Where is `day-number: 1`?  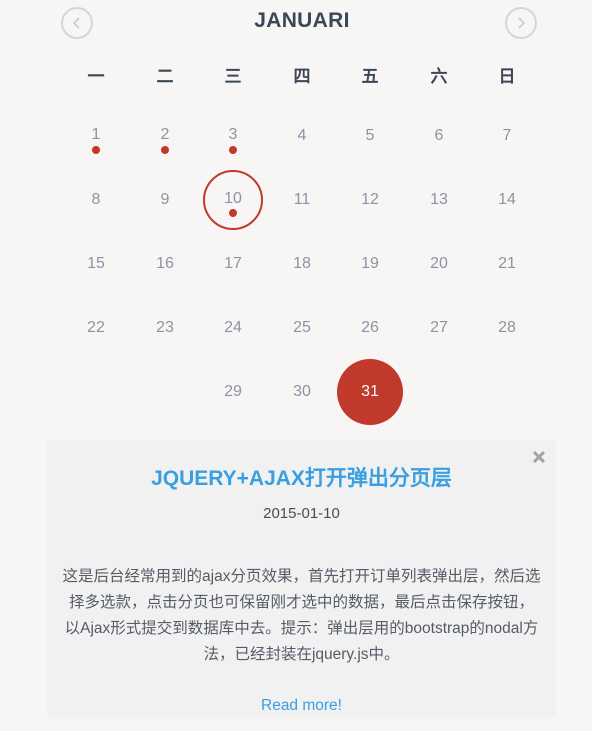 day-number: 1 is located at coordinates (96, 134).